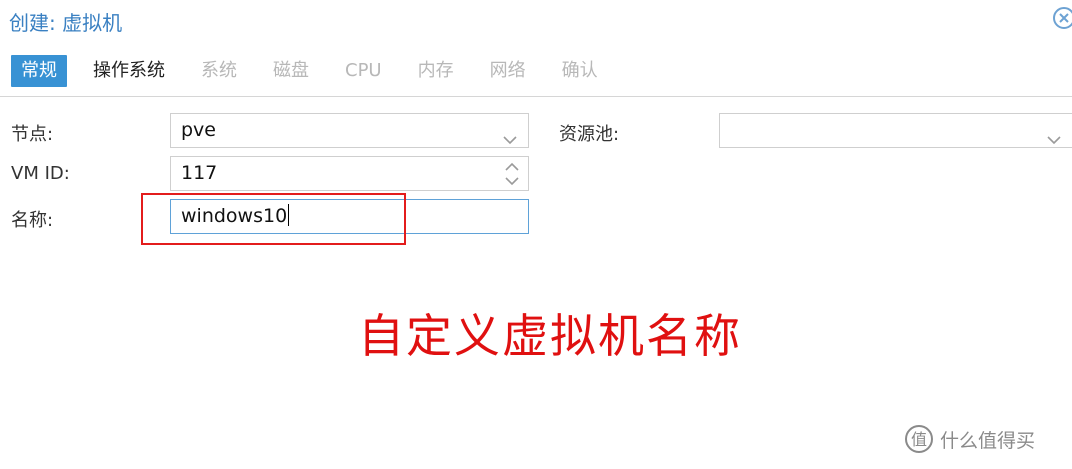 The height and width of the screenshot is (469, 1072). What do you see at coordinates (508, 71) in the screenshot?
I see `tab-network: 网络` at bounding box center [508, 71].